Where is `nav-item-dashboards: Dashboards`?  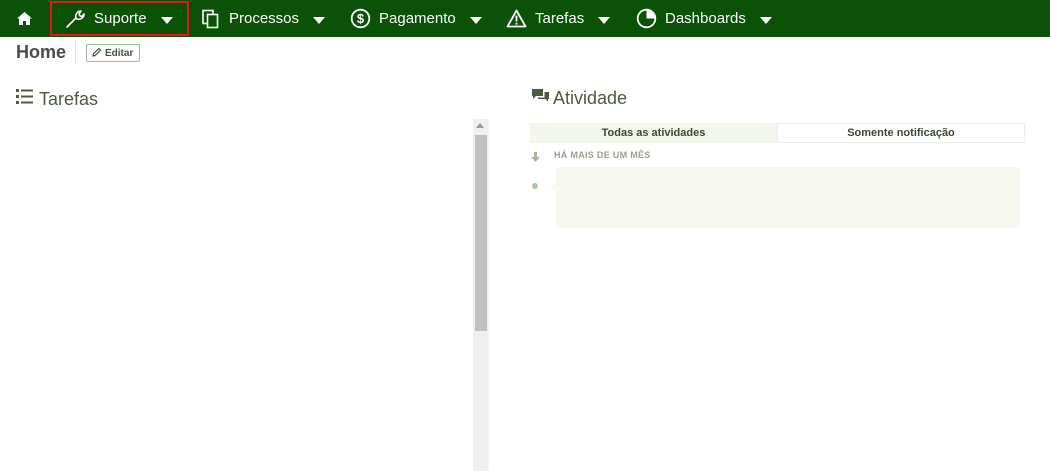 nav-item-dashboards: Dashboards is located at coordinates (704, 18).